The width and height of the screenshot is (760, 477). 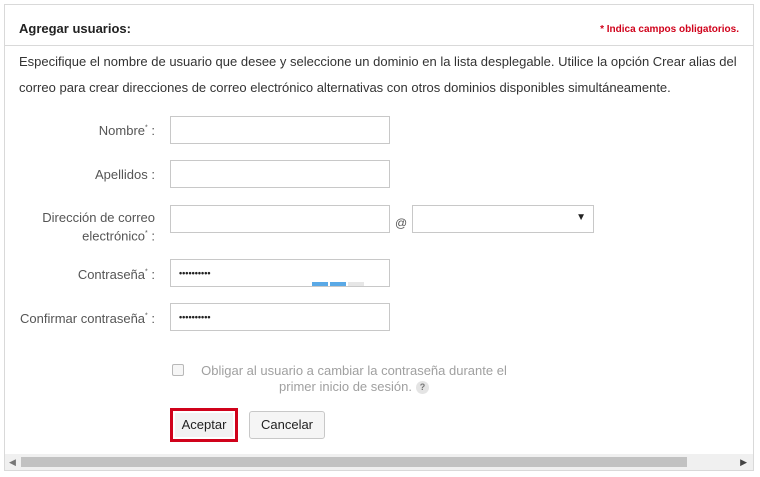 What do you see at coordinates (280, 174) in the screenshot?
I see `last-name-input` at bounding box center [280, 174].